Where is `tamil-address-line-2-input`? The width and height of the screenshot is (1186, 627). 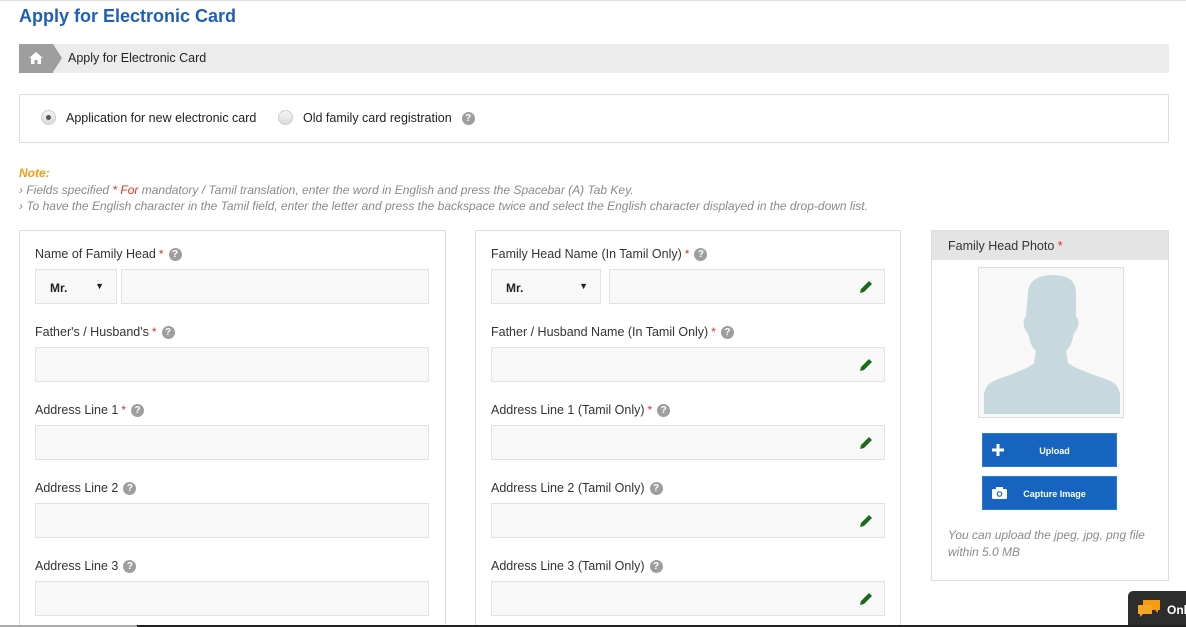 tamil-address-line-2-input is located at coordinates (688, 520).